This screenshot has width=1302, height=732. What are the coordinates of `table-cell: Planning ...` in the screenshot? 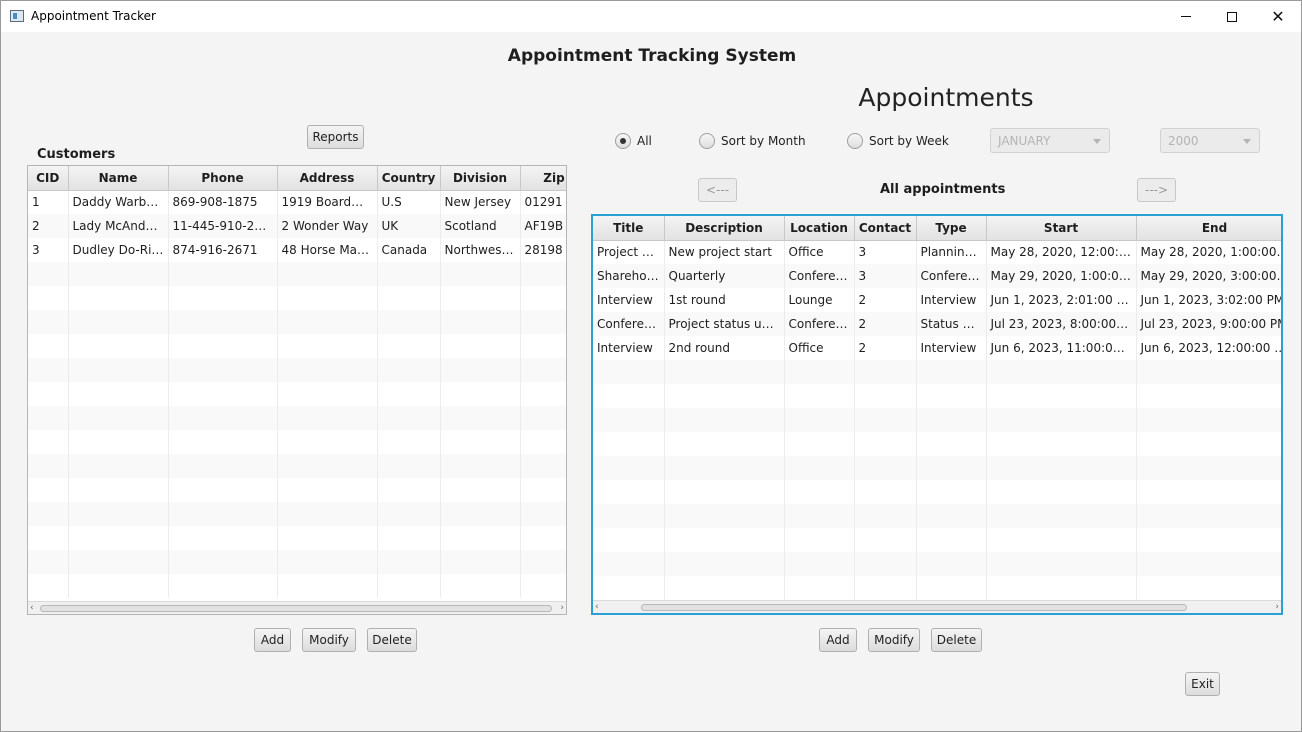 It's located at (951, 252).